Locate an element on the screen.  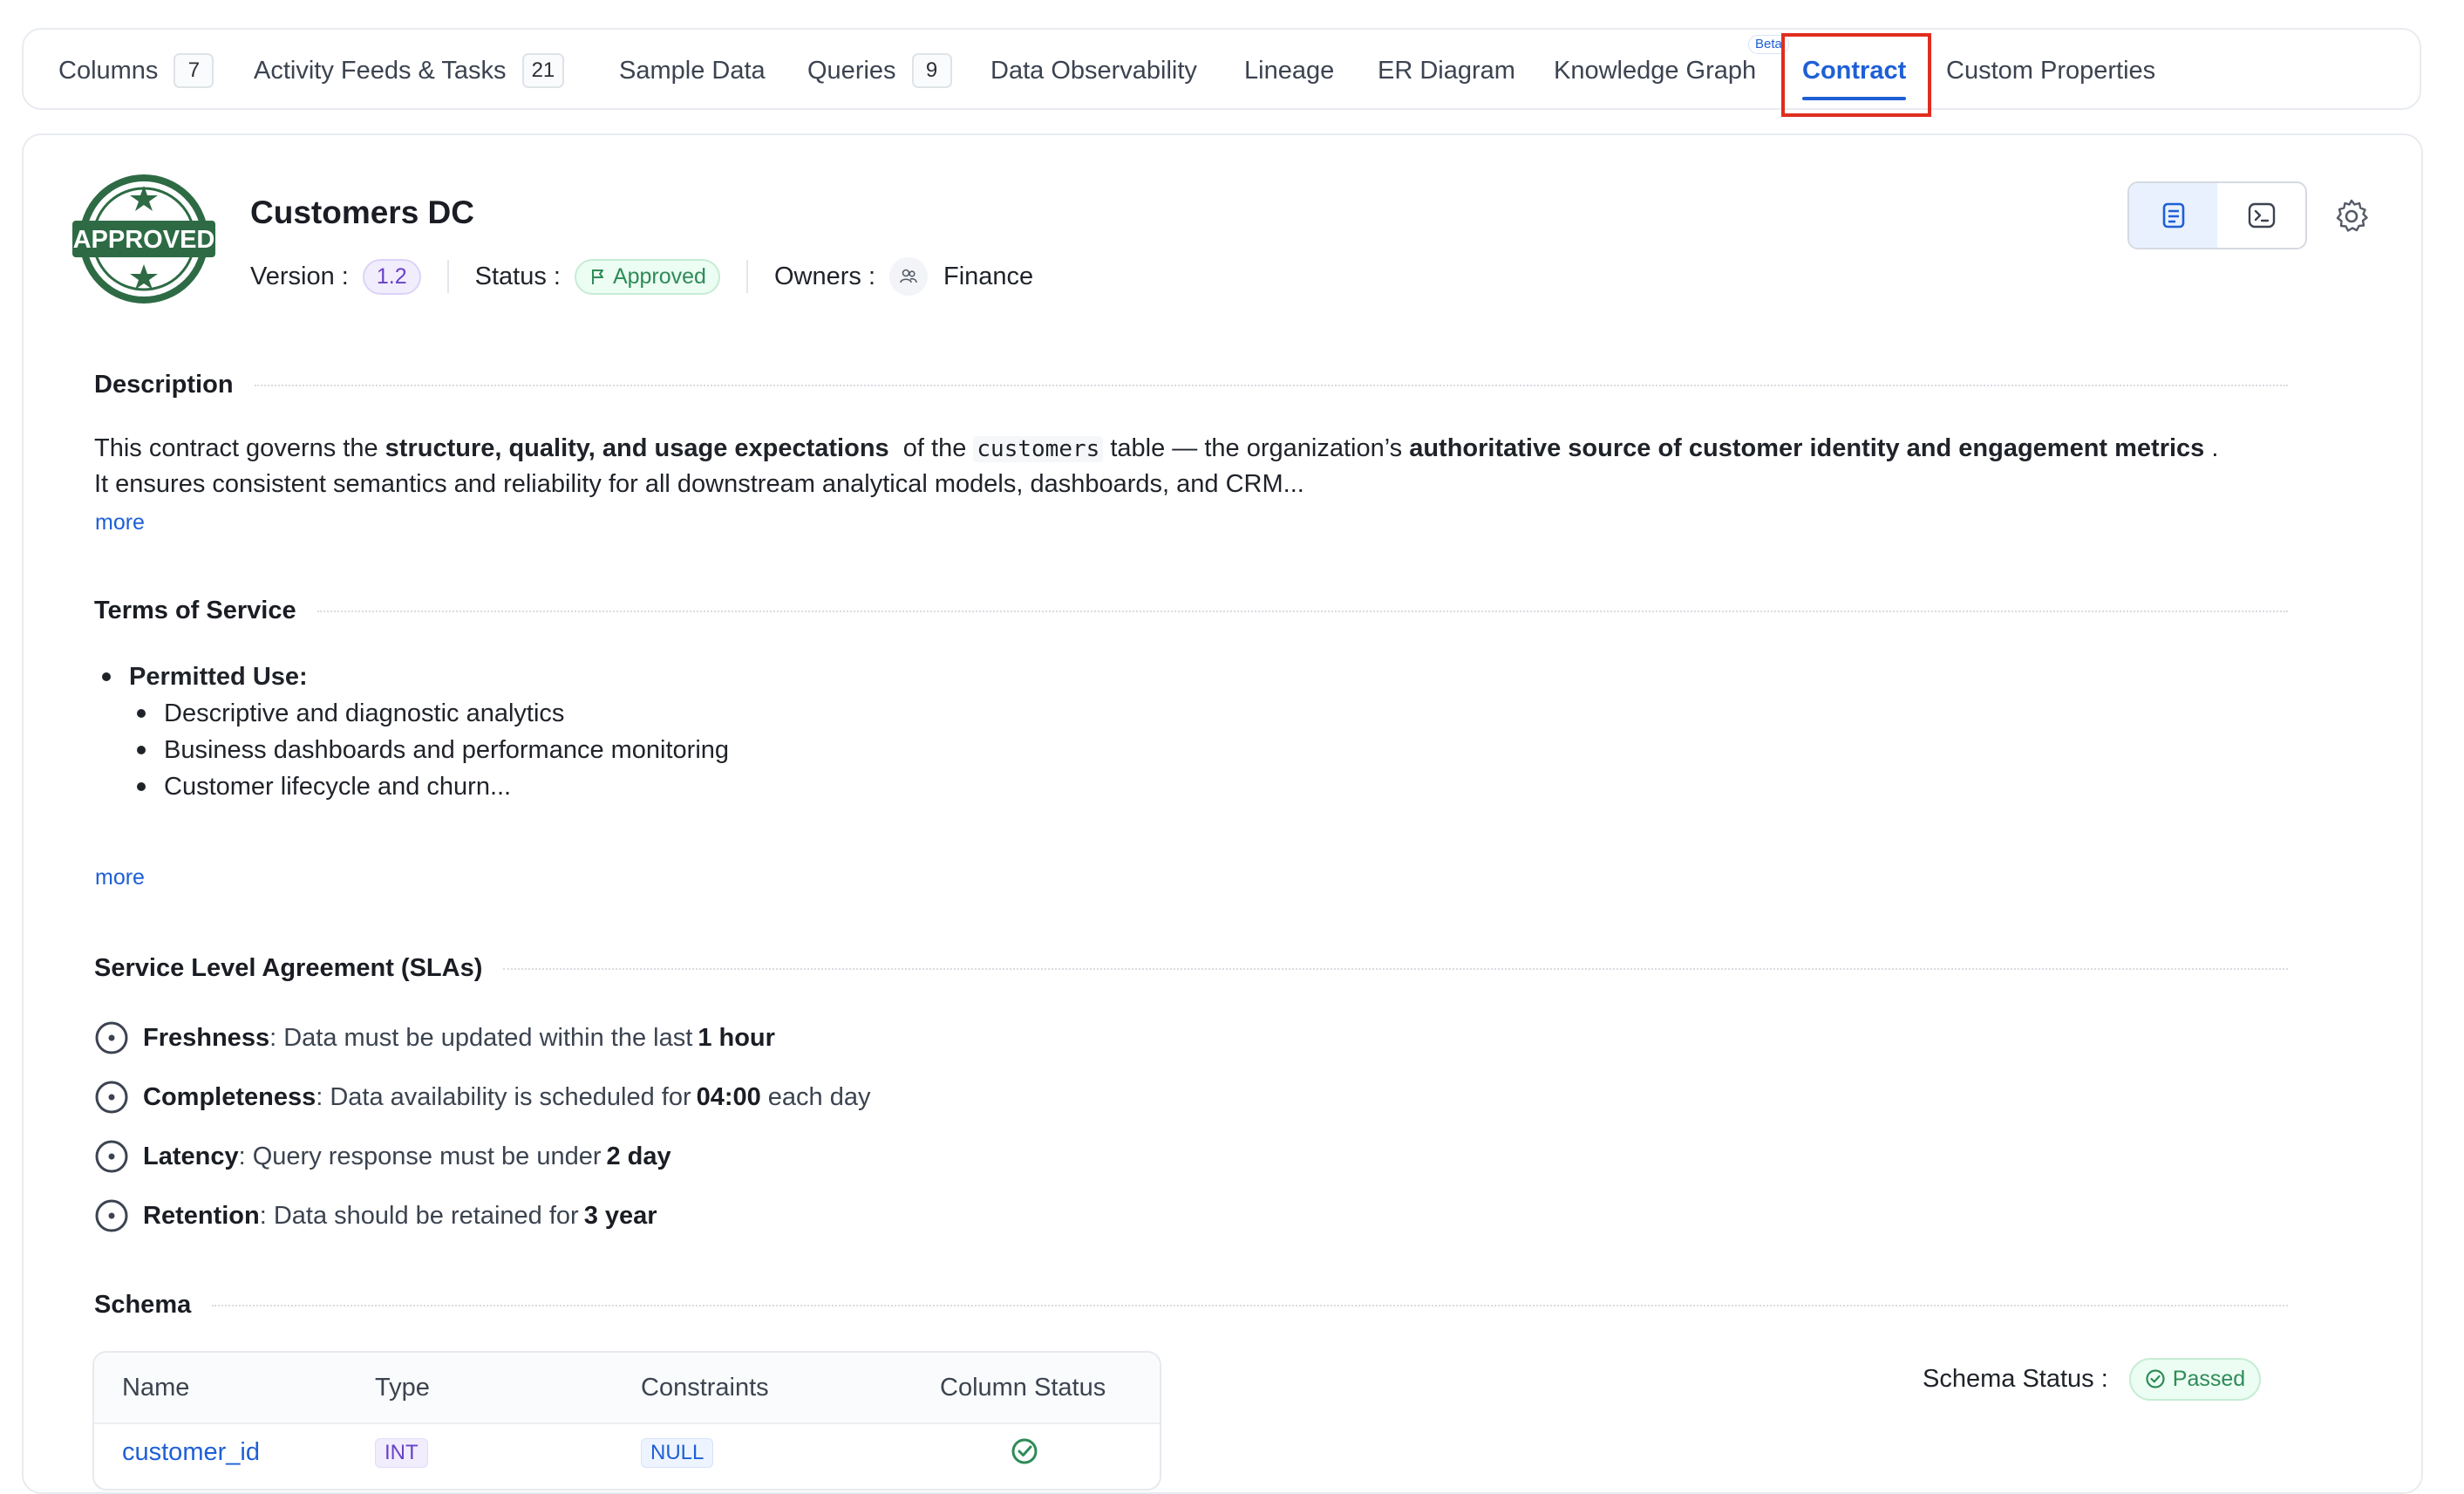
highlight-annotation-box is located at coordinates (1856, 75).